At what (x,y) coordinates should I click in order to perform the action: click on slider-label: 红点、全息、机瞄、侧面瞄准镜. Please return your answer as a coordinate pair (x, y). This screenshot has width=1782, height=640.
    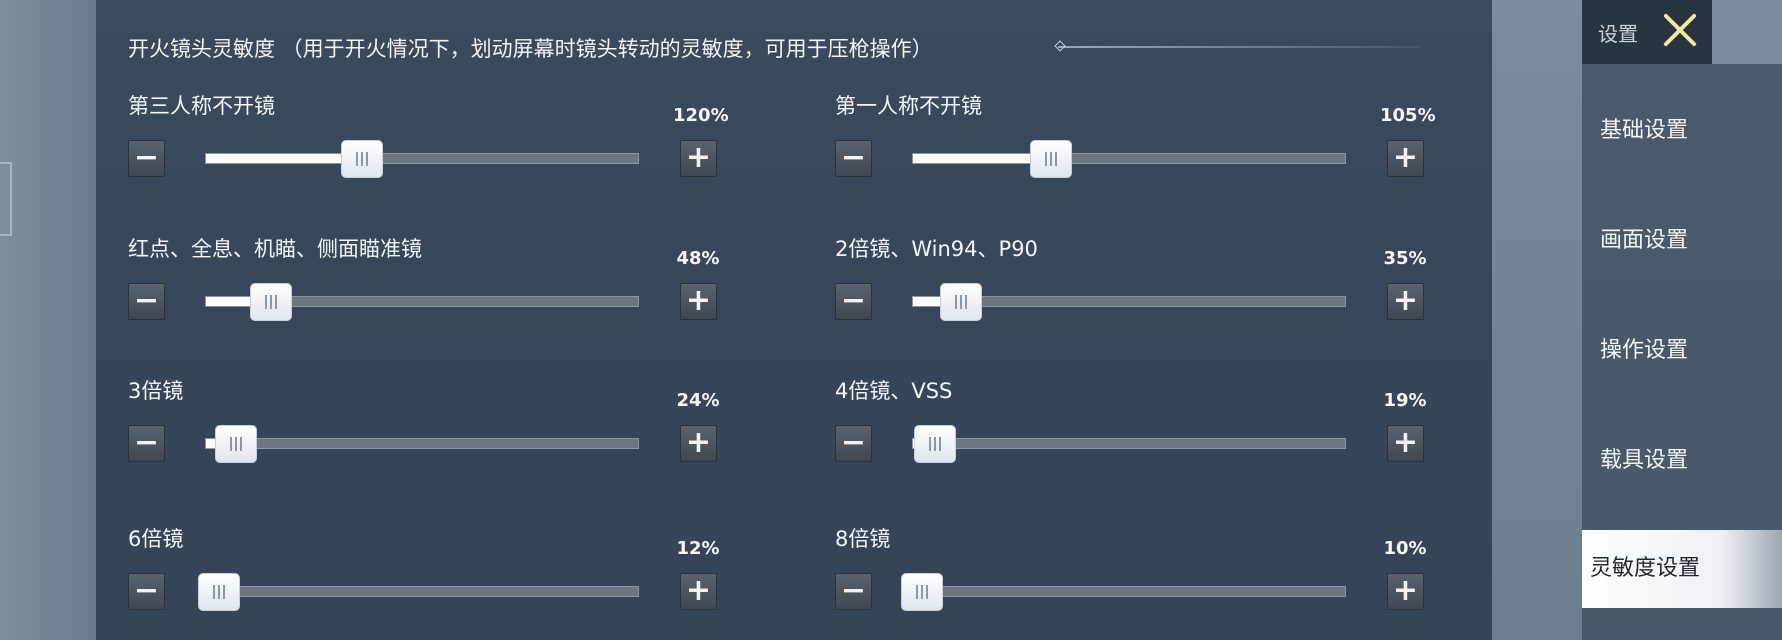
    Looking at the image, I should click on (275, 249).